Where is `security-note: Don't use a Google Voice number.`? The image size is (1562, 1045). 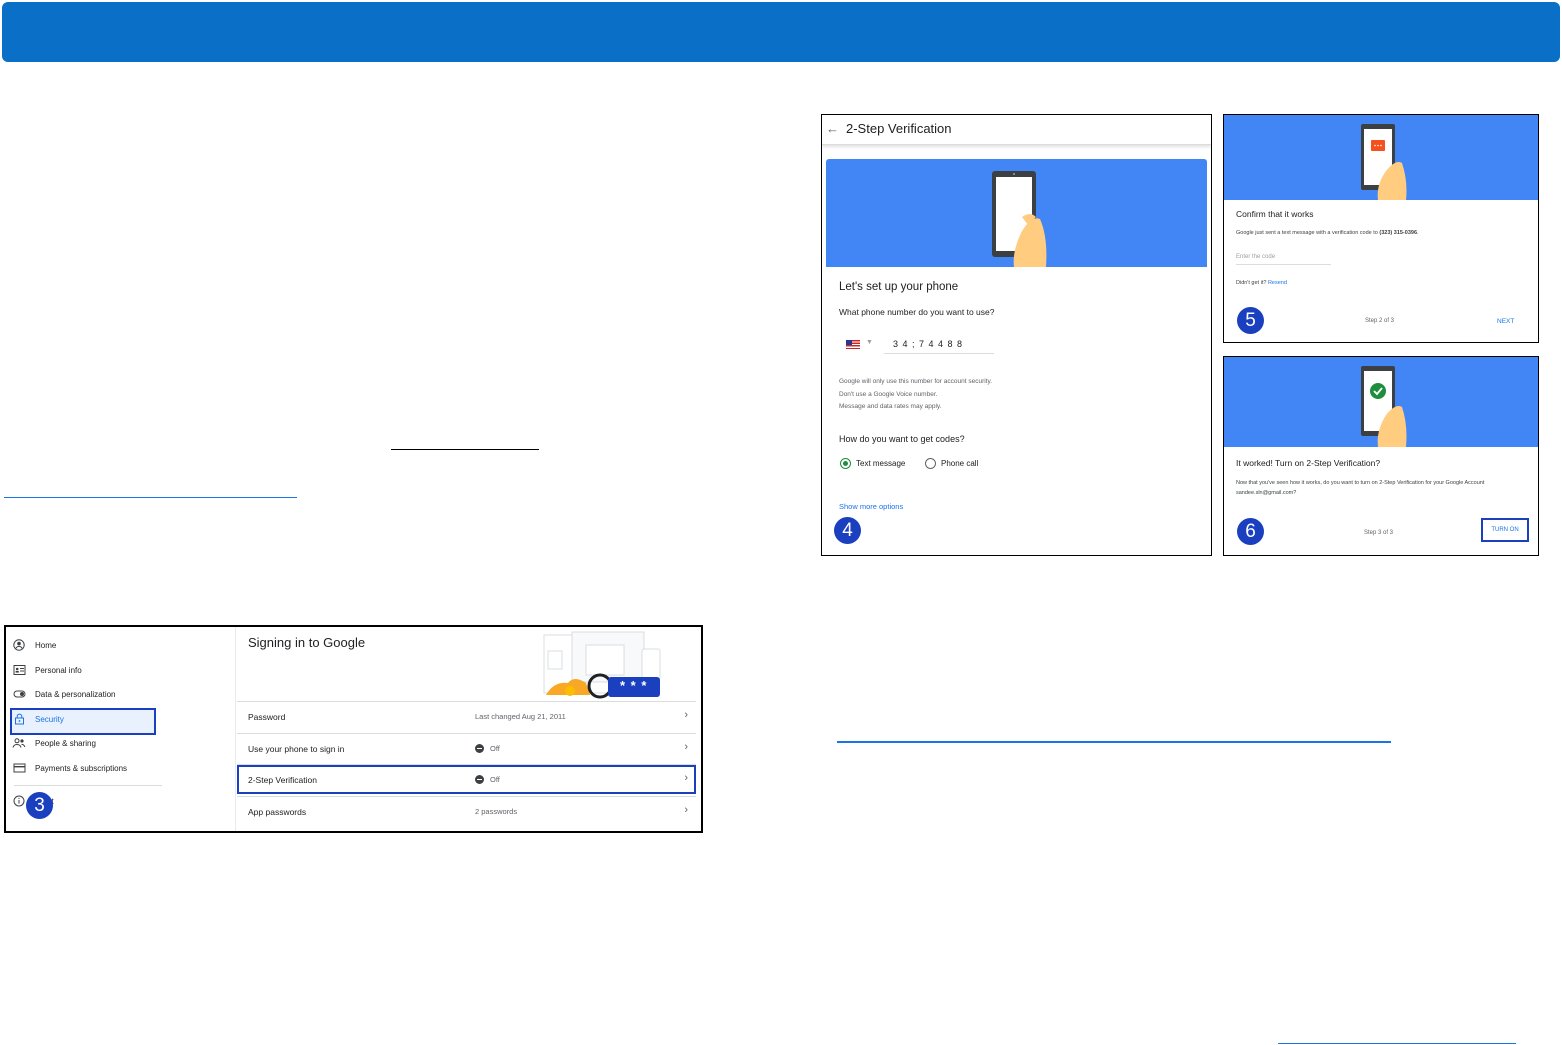
security-note: Don't use a Google Voice number. is located at coordinates (888, 394).